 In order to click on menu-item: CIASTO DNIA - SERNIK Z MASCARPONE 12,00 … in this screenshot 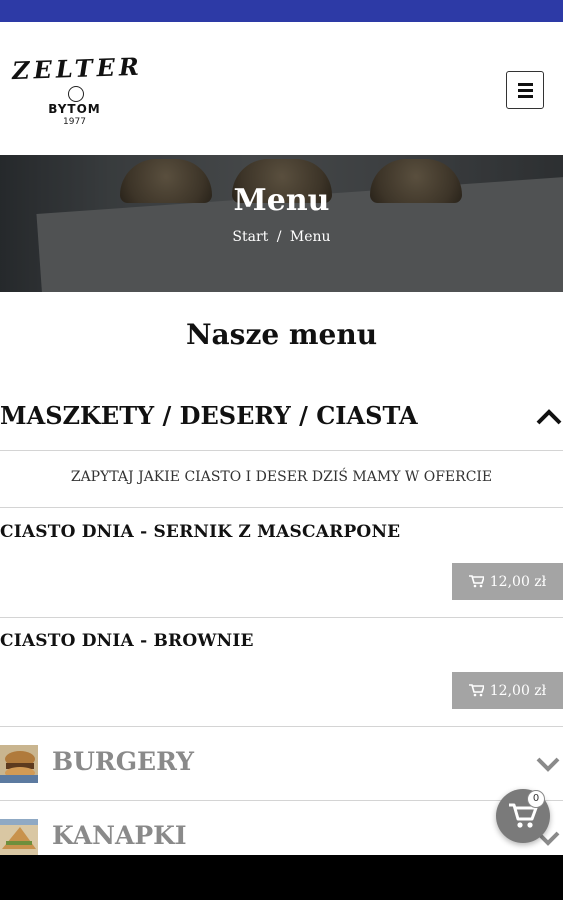, I will do `click(281, 563)`.